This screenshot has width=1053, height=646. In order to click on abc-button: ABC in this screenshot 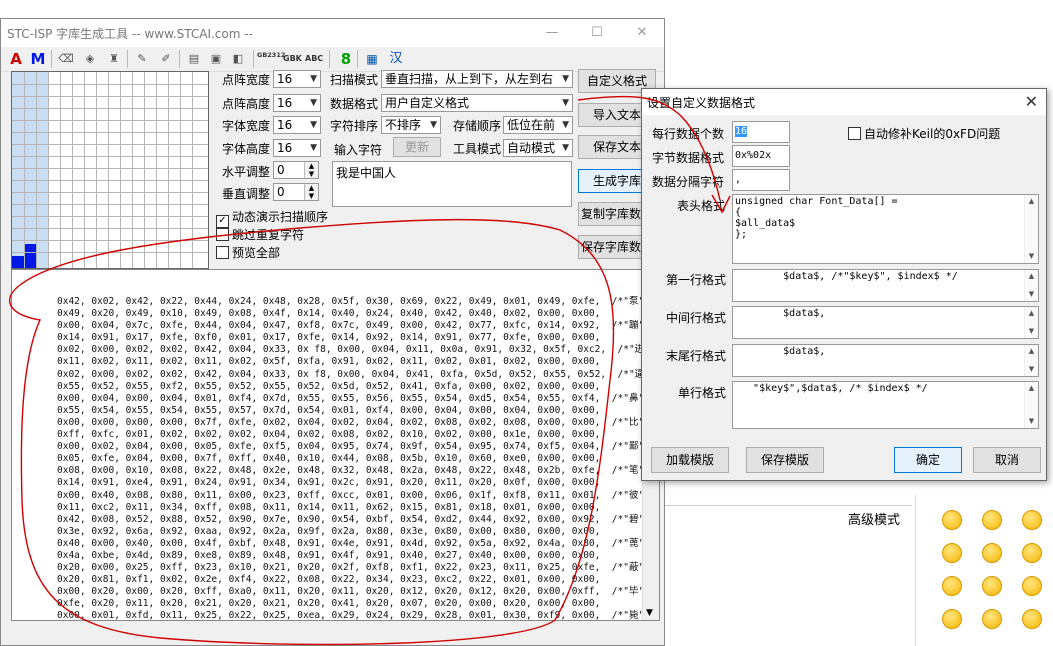, I will do `click(314, 59)`.